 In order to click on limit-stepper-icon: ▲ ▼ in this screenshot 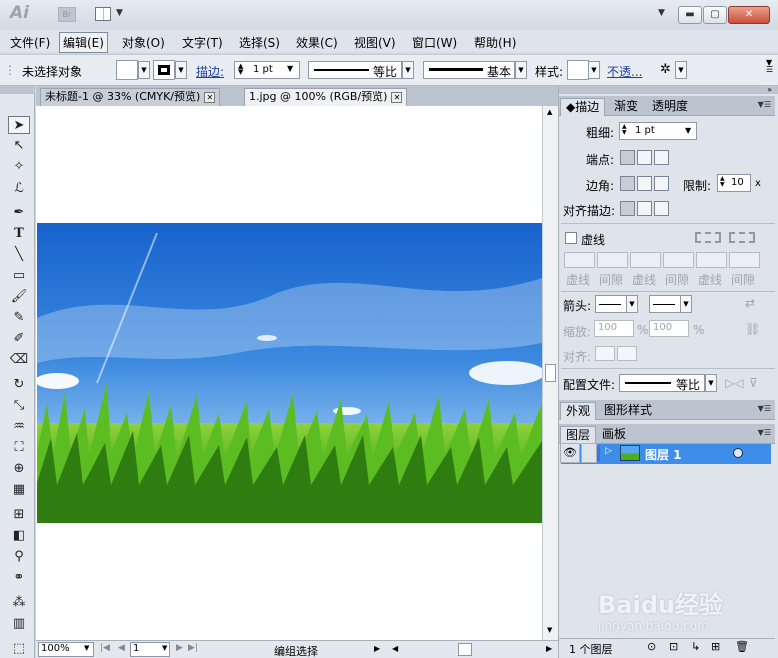, I will do `click(722, 182)`.